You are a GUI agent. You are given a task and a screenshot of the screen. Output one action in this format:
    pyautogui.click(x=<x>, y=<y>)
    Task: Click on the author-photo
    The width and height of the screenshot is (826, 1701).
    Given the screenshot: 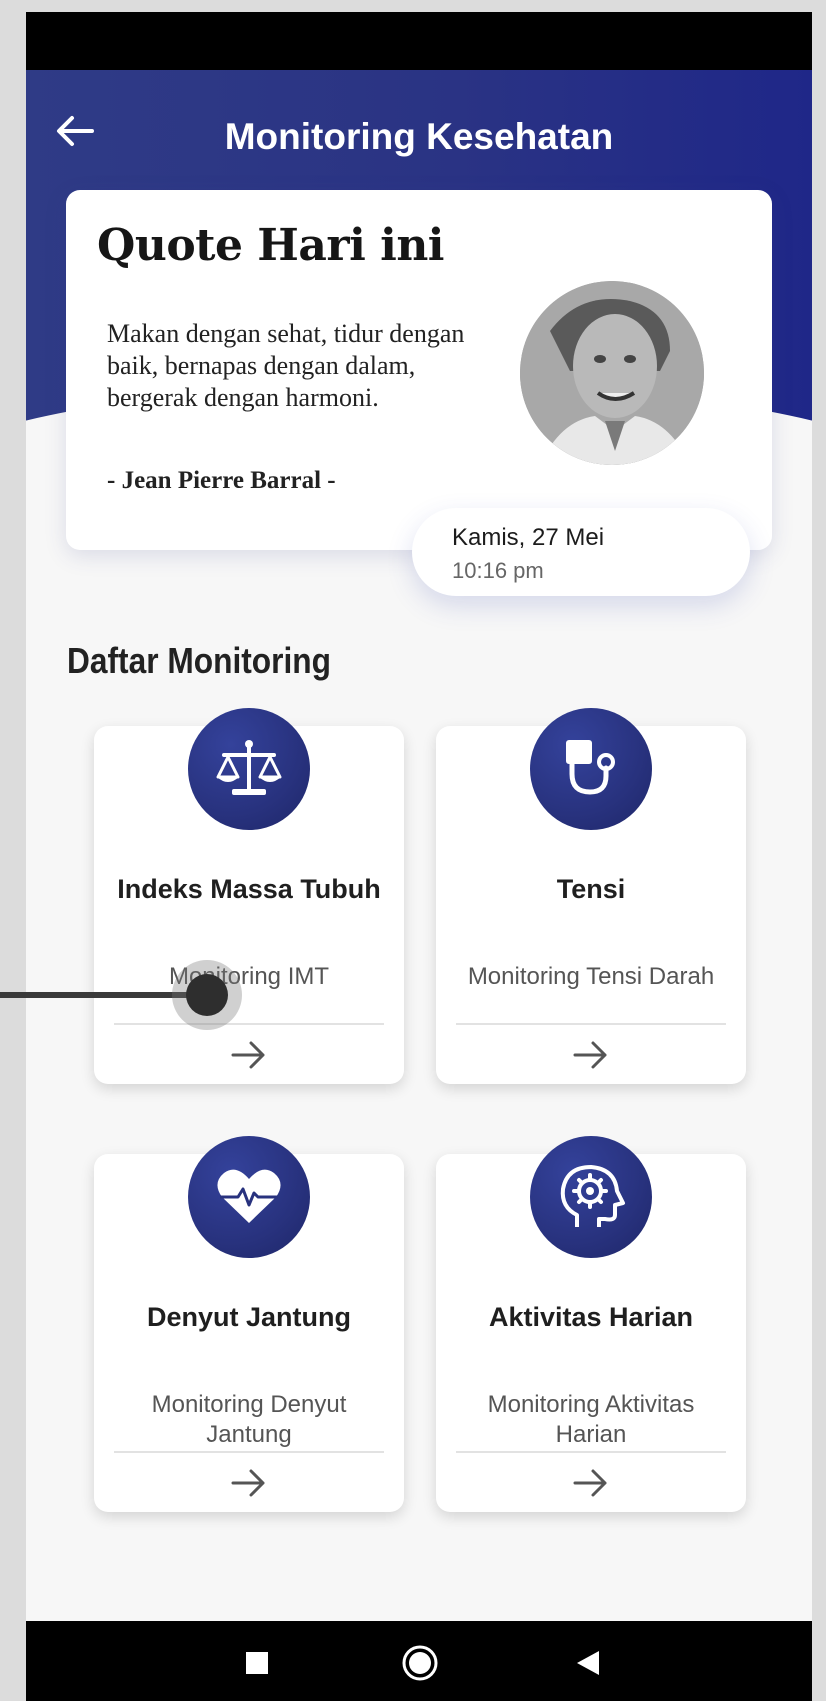 What is the action you would take?
    pyautogui.click(x=612, y=373)
    